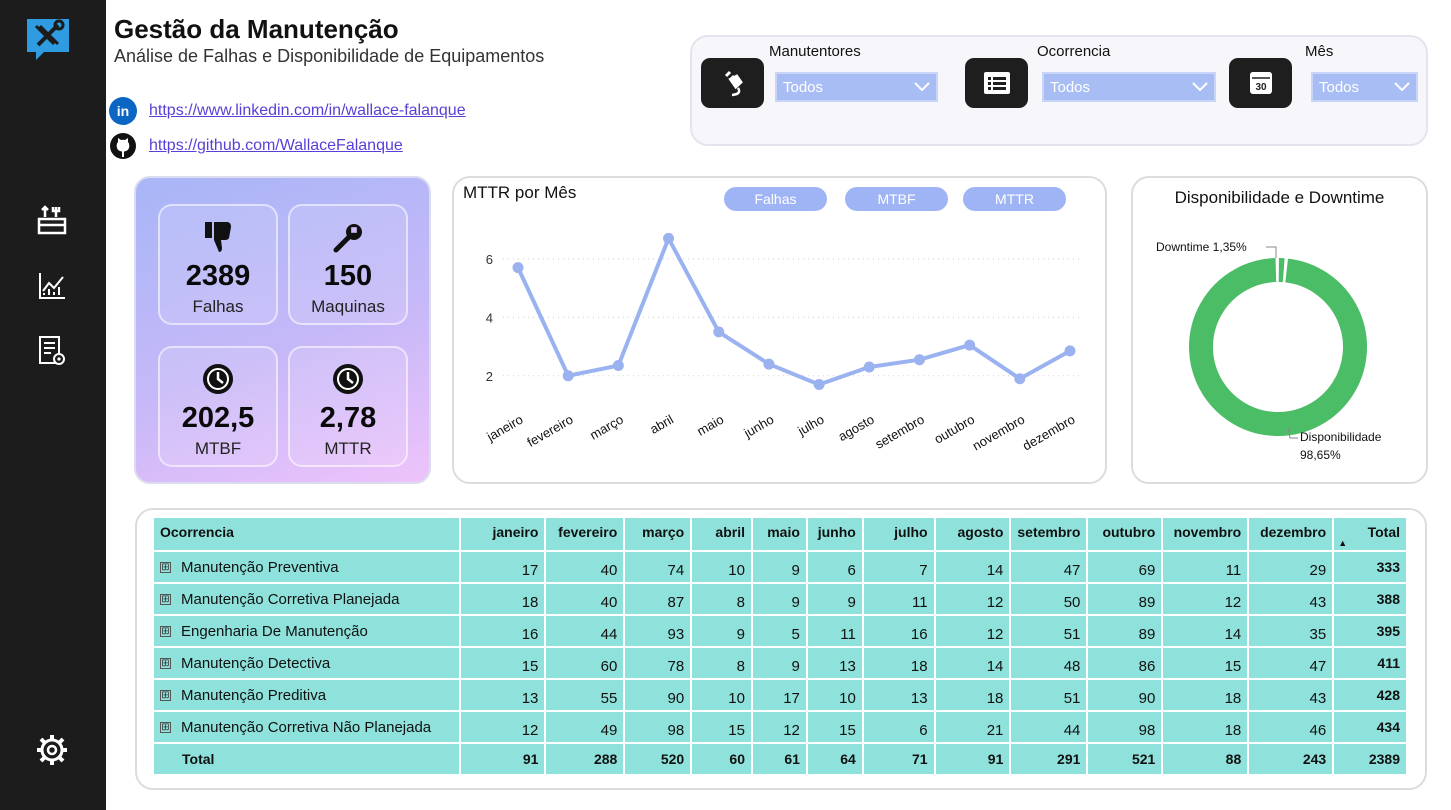 The width and height of the screenshot is (1451, 810). I want to click on gear-icon, so click(52, 750).